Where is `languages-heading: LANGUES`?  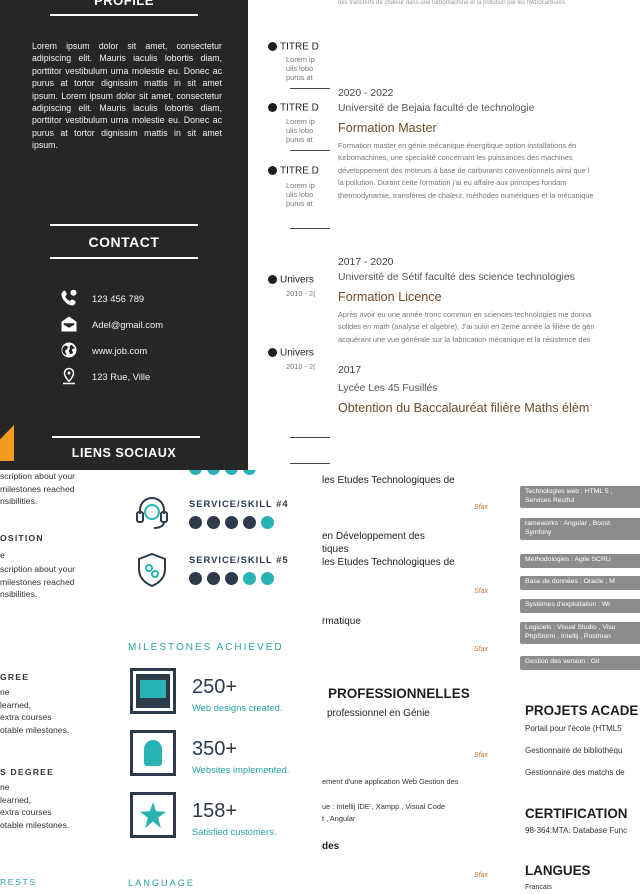
languages-heading: LANGUES is located at coordinates (558, 870).